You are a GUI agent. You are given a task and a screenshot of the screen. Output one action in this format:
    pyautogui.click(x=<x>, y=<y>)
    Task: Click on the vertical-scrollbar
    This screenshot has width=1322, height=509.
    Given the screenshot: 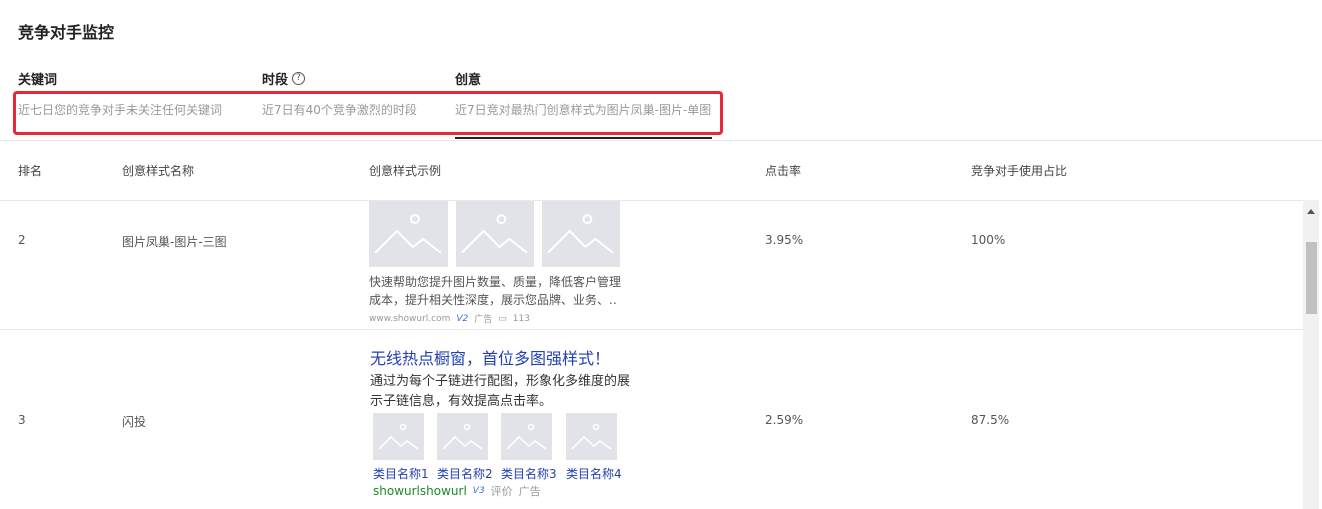 What is the action you would take?
    pyautogui.click(x=1311, y=354)
    